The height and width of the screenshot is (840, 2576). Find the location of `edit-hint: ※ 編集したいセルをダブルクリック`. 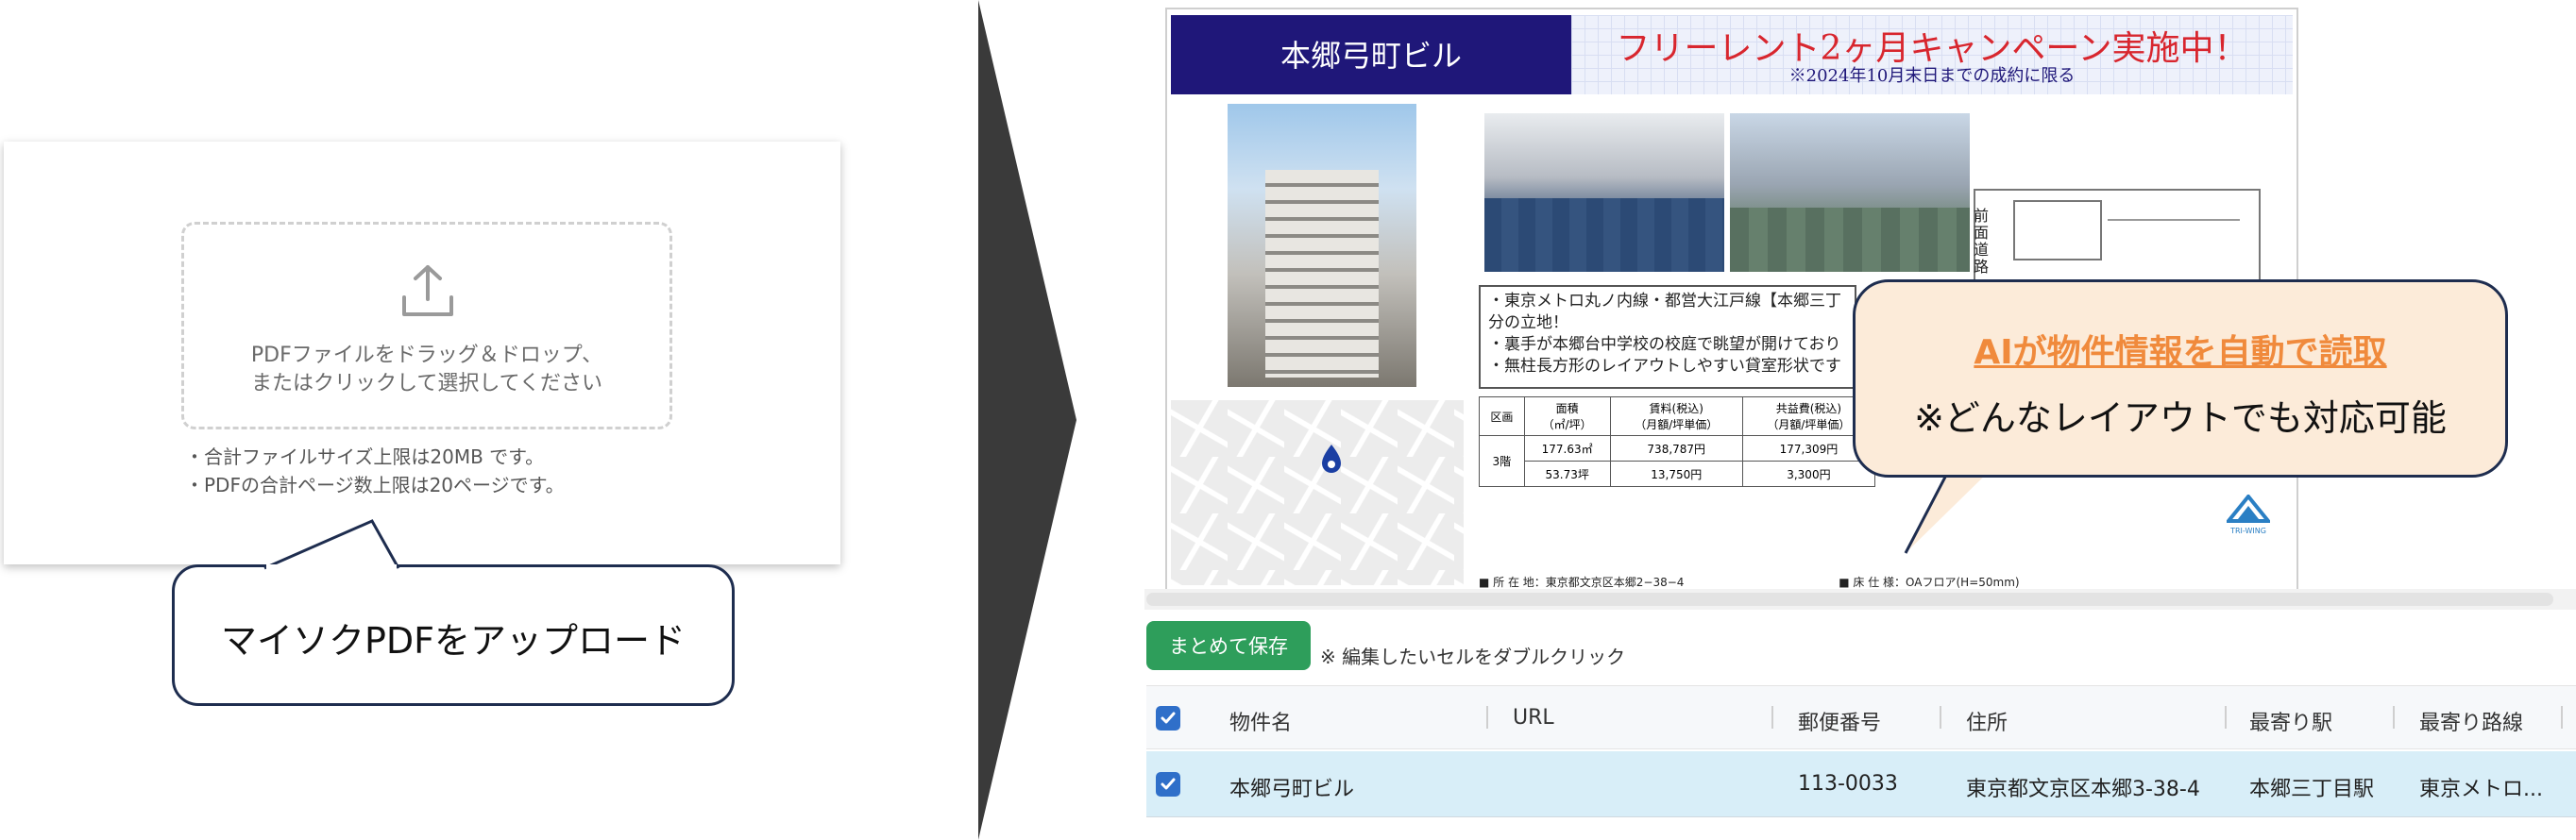

edit-hint: ※ 編集したいセルをダブルクリック is located at coordinates (1473, 657).